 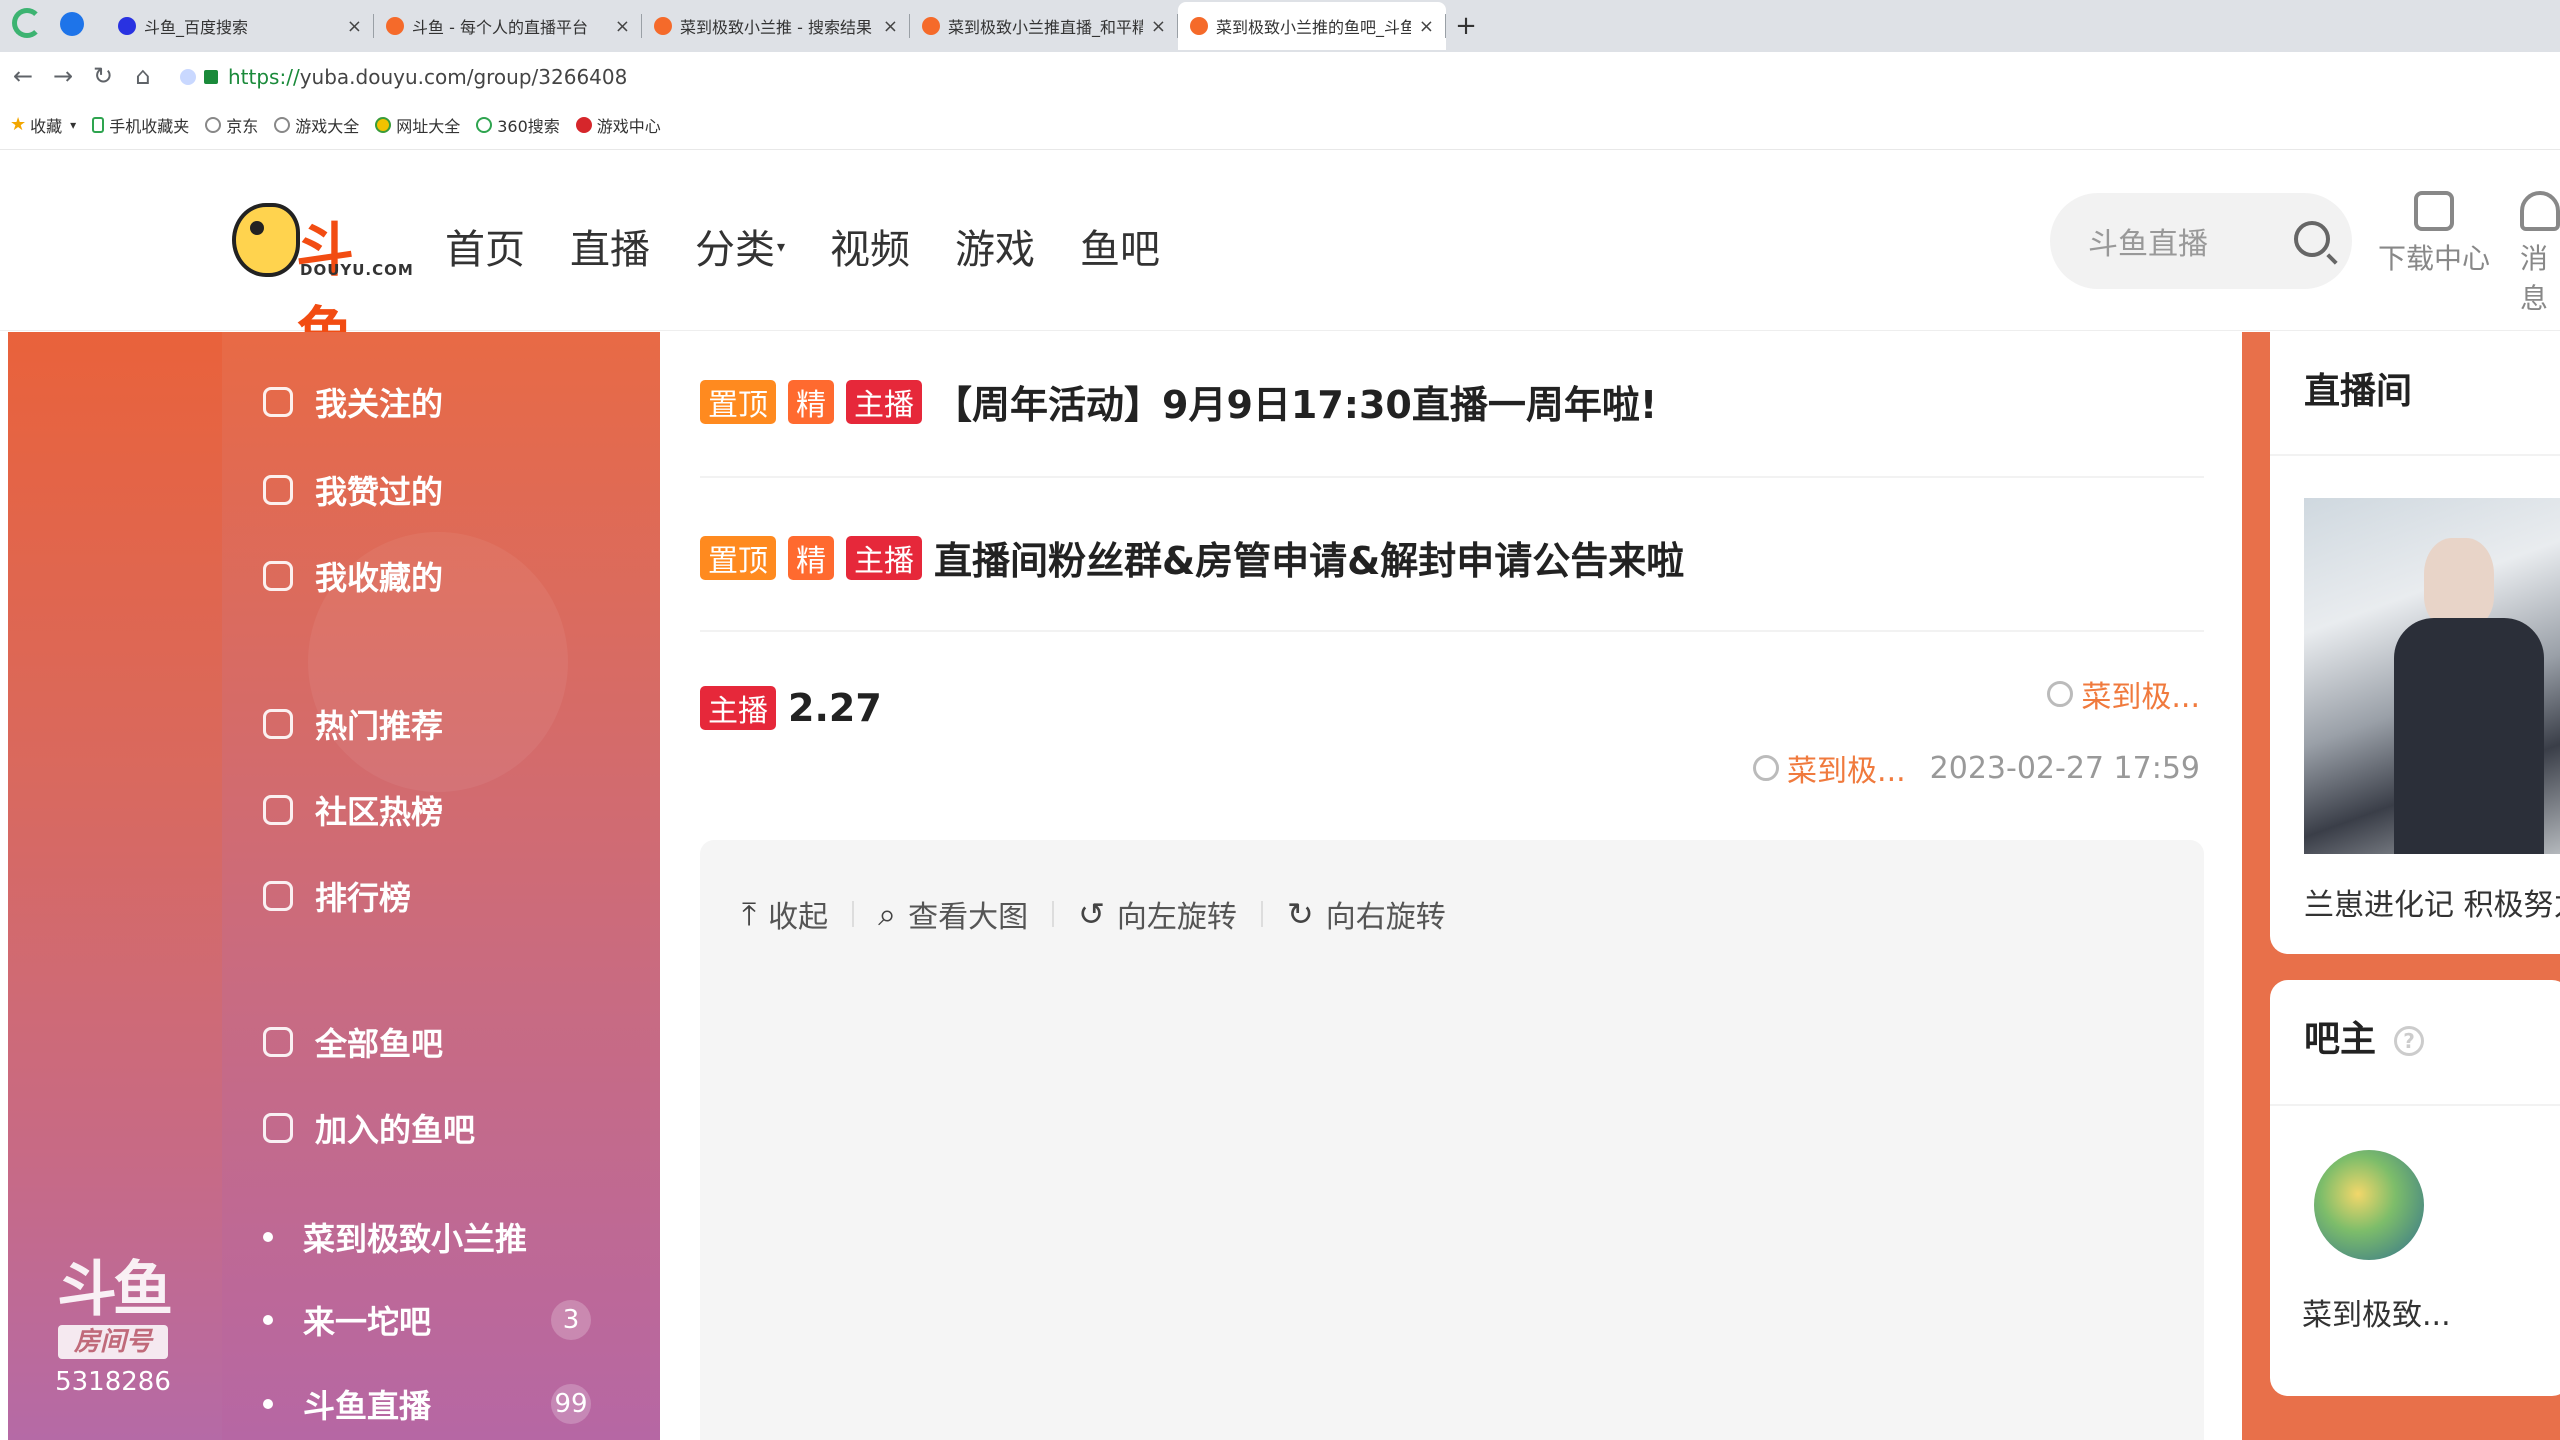 What do you see at coordinates (610, 246) in the screenshot?
I see `nav-live: 直播` at bounding box center [610, 246].